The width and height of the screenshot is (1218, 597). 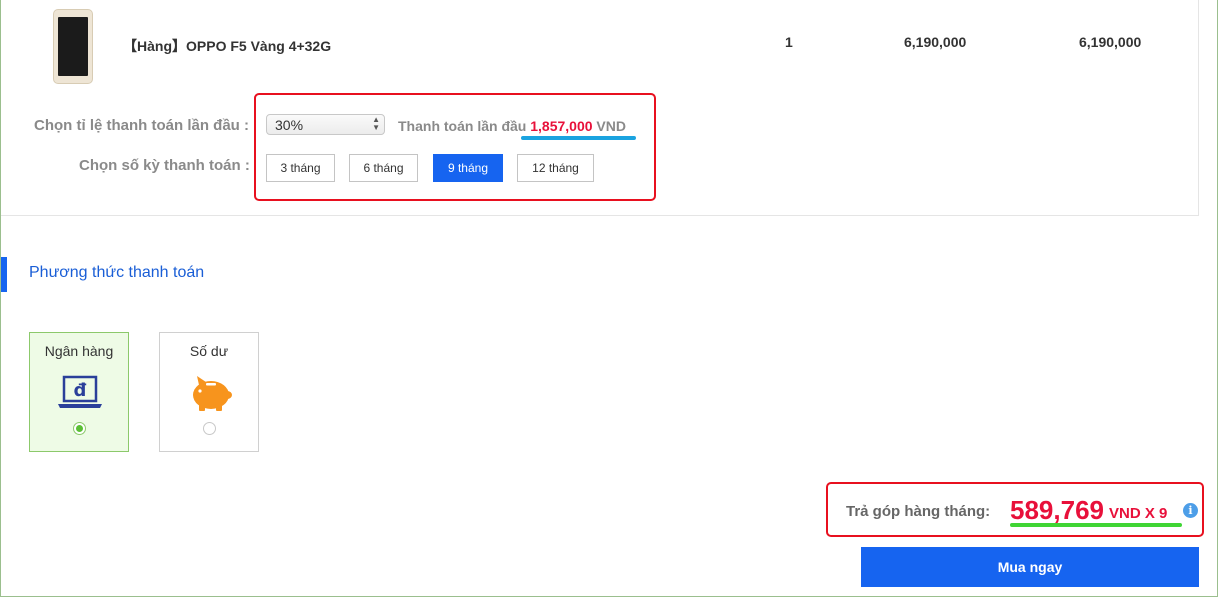 What do you see at coordinates (1030, 567) in the screenshot?
I see `buy-now-button: Mua ngay` at bounding box center [1030, 567].